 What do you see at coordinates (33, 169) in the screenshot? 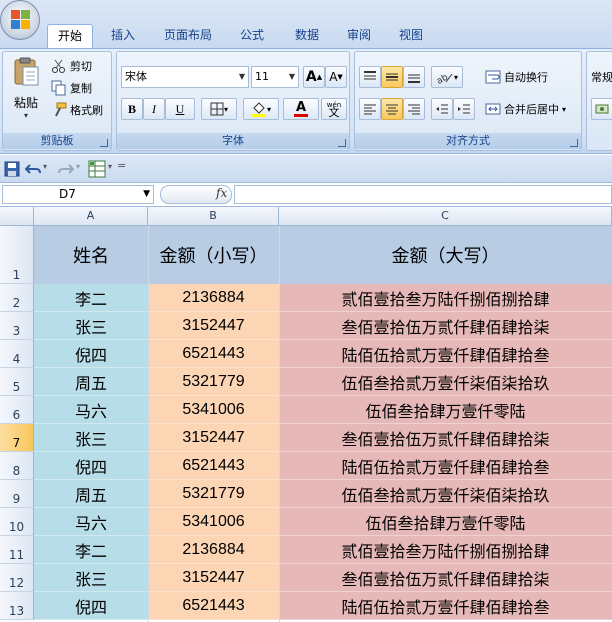
I see `undo-icon` at bounding box center [33, 169].